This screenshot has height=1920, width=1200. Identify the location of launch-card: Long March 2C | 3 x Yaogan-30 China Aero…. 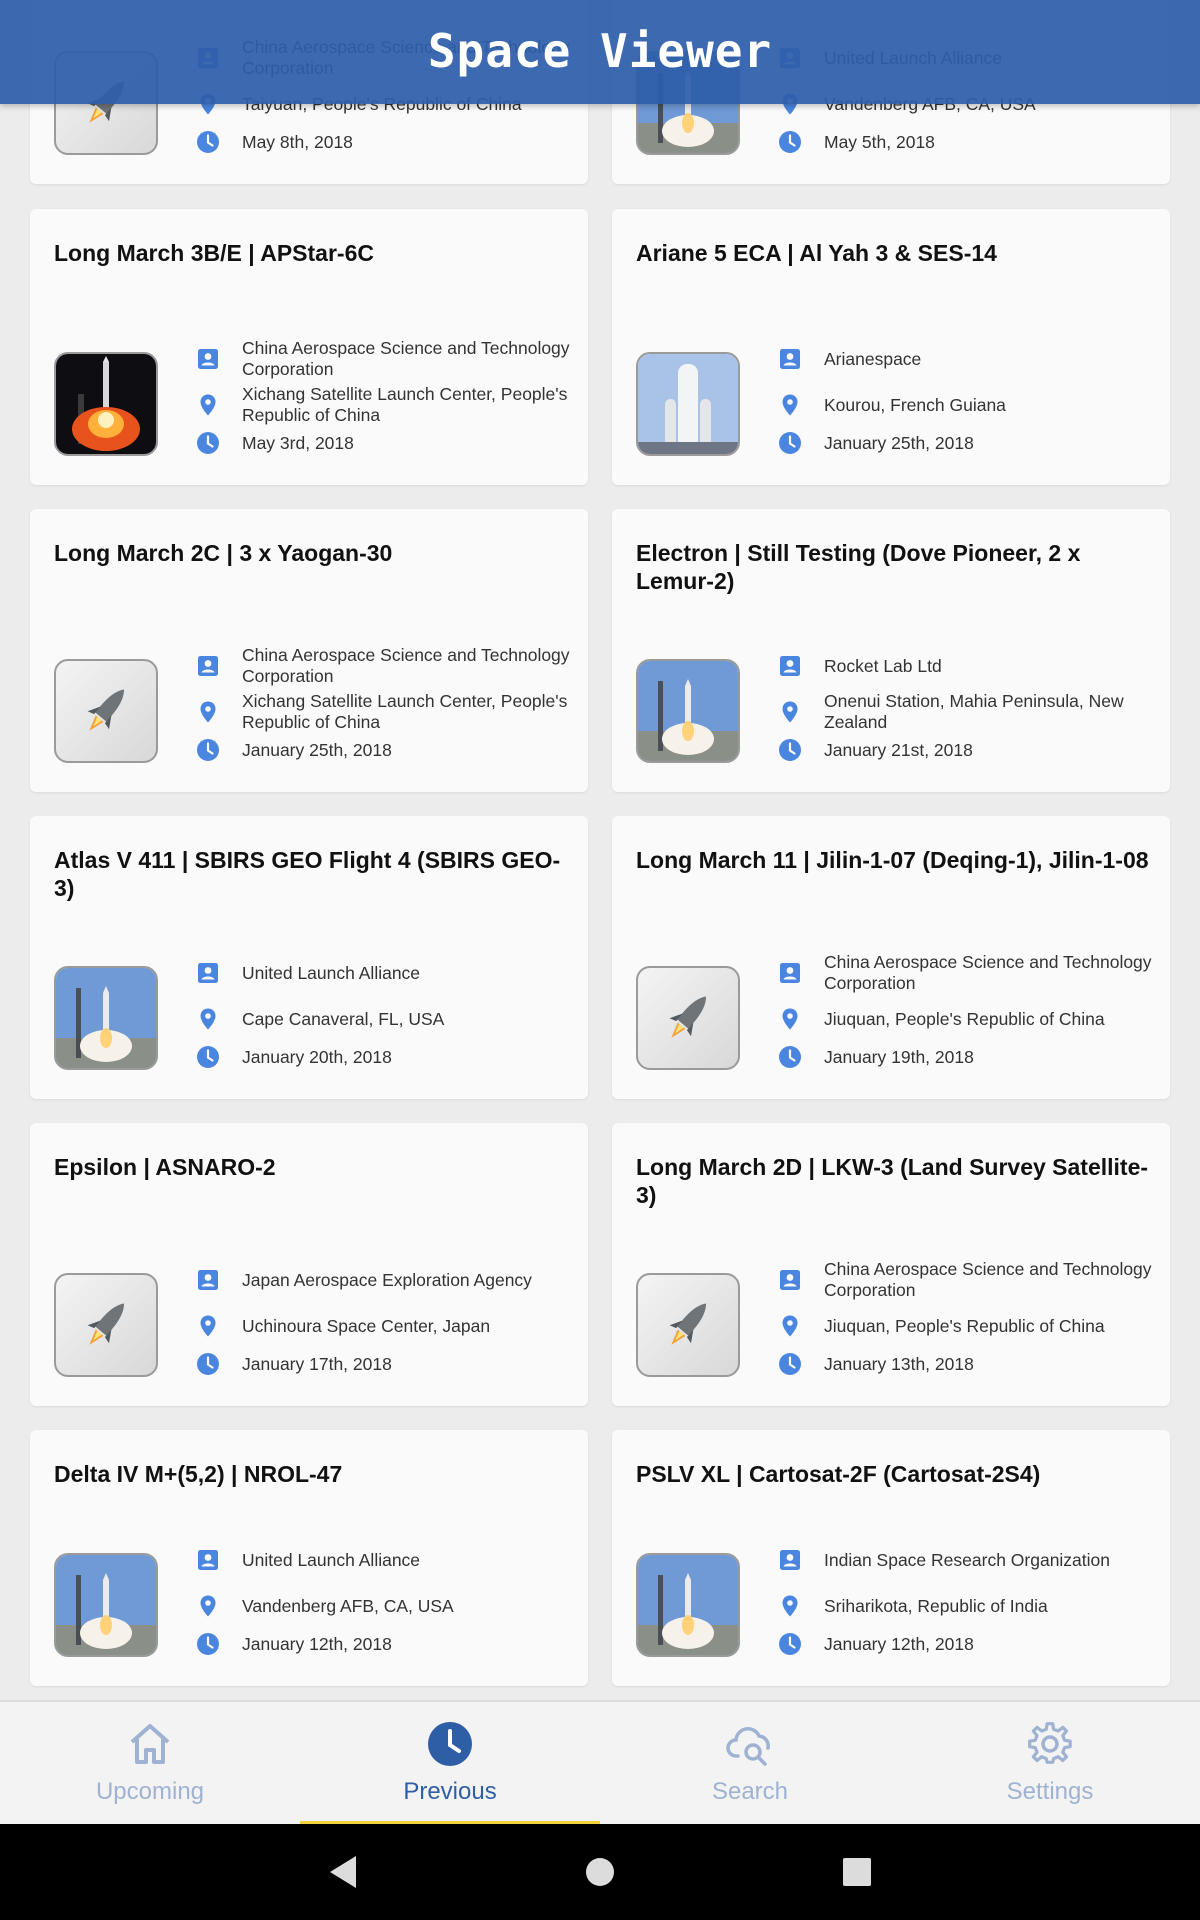
(309, 650).